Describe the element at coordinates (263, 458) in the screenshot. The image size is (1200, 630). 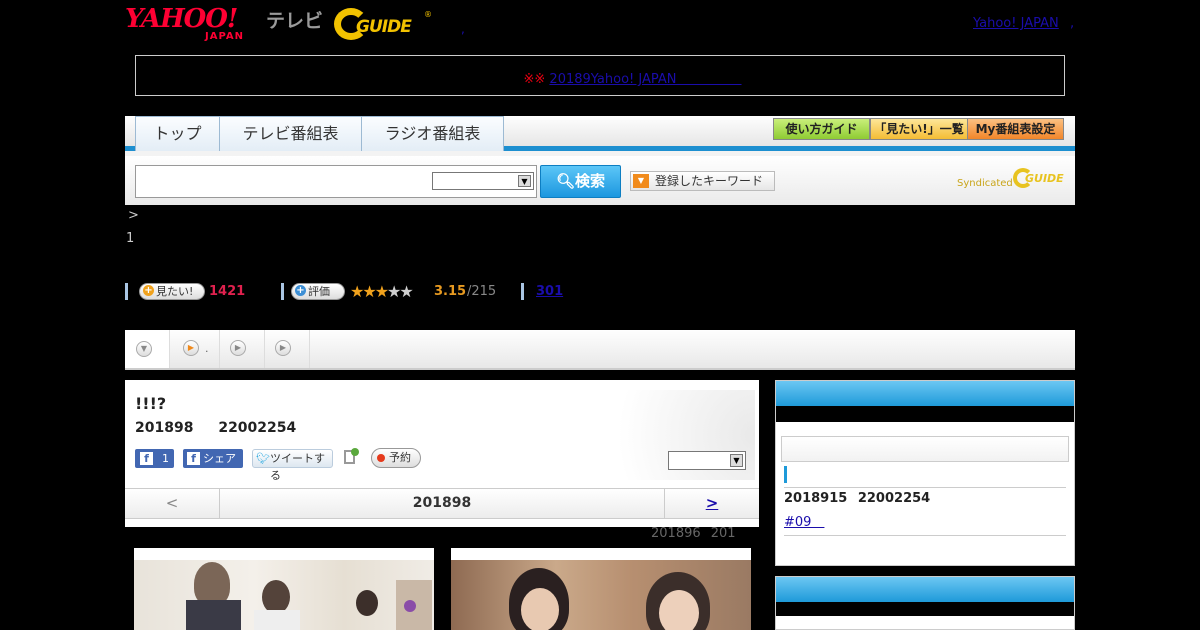
I see `twitter-bird-icon: 🐦︎` at that location.